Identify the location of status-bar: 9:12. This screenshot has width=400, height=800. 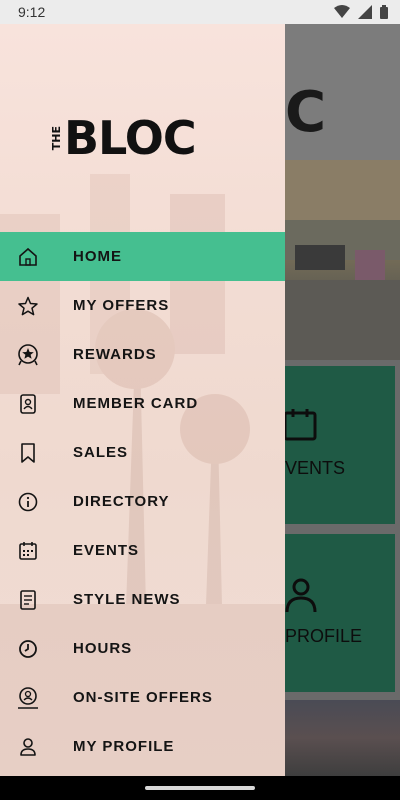
(200, 12).